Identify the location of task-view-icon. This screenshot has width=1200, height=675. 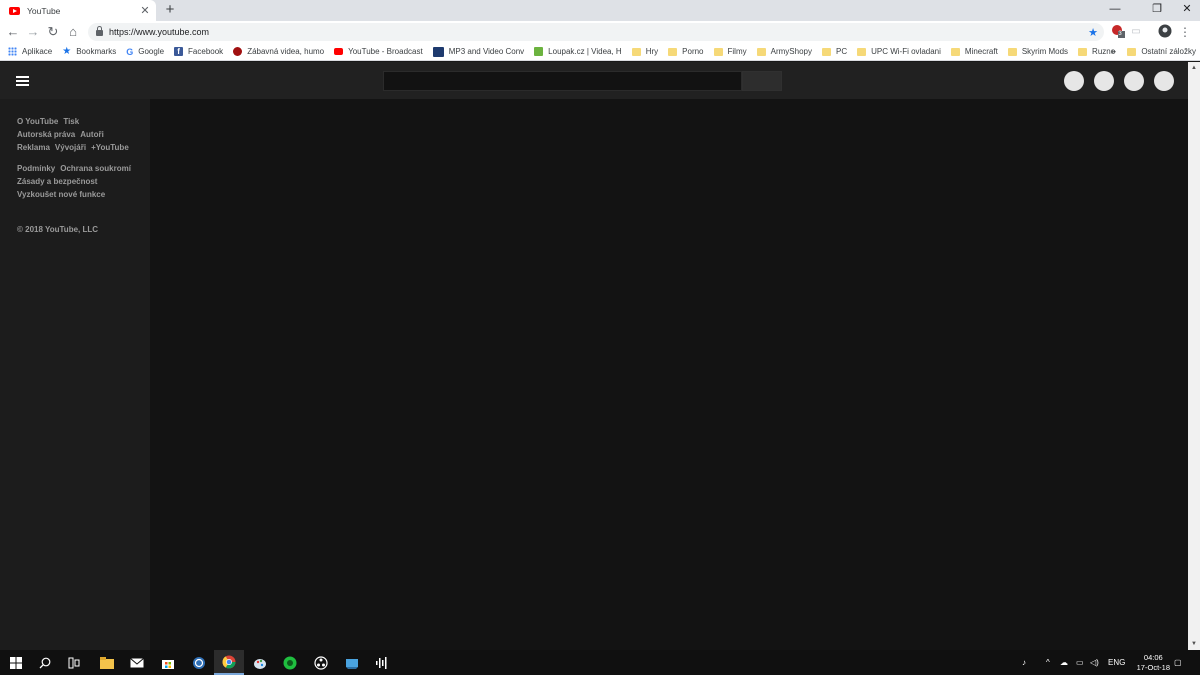
(74, 662).